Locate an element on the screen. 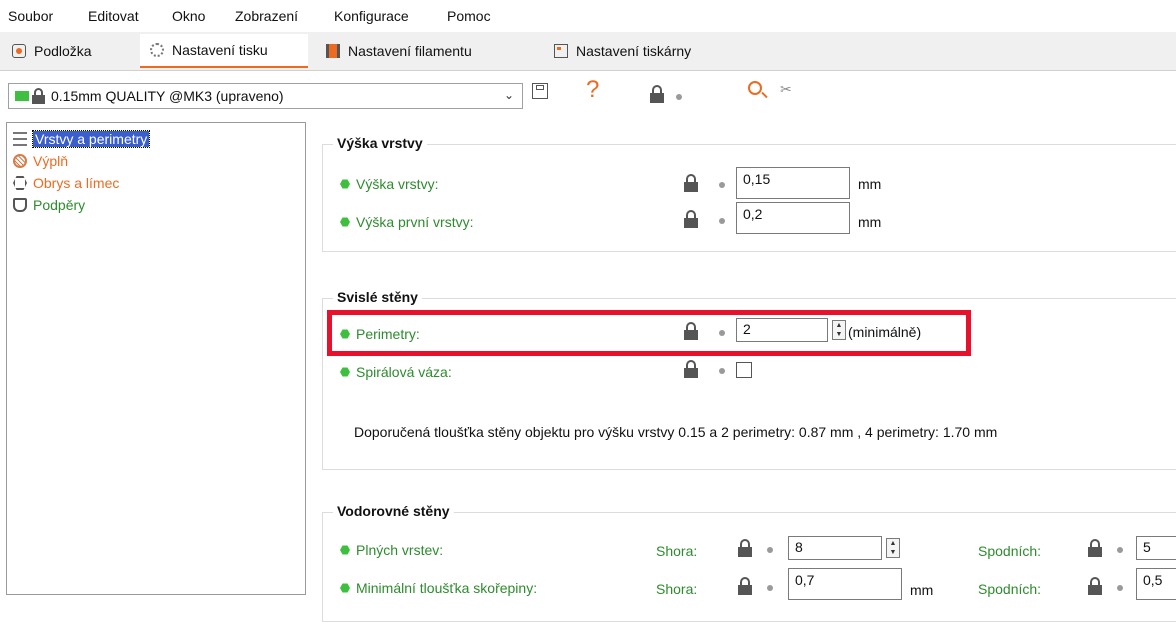 The image size is (1176, 622). highlight-box is located at coordinates (649, 333).